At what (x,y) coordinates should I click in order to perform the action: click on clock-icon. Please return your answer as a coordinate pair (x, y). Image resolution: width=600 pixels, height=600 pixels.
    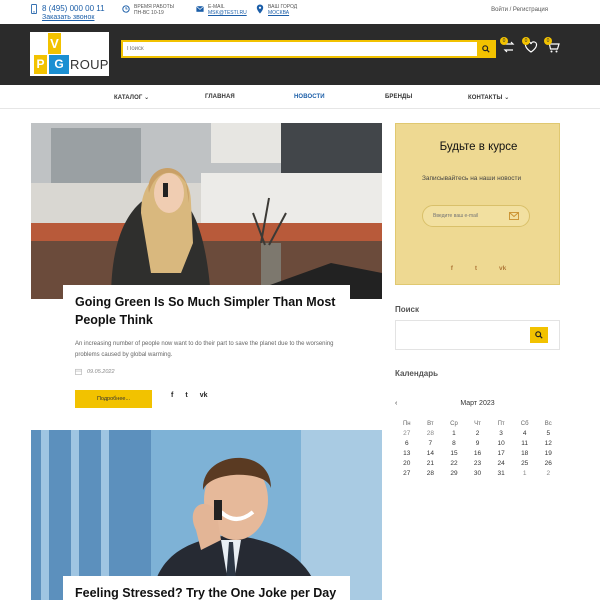
    Looking at the image, I should click on (126, 9).